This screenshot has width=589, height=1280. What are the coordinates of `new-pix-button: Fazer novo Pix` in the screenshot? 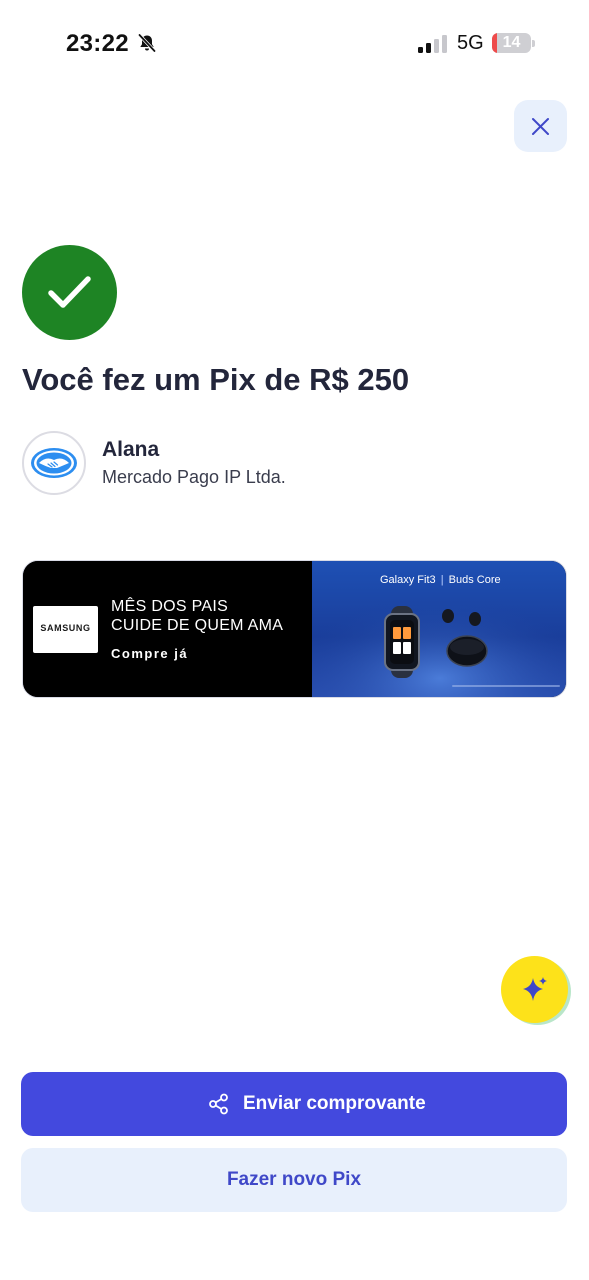 It's located at (294, 1180).